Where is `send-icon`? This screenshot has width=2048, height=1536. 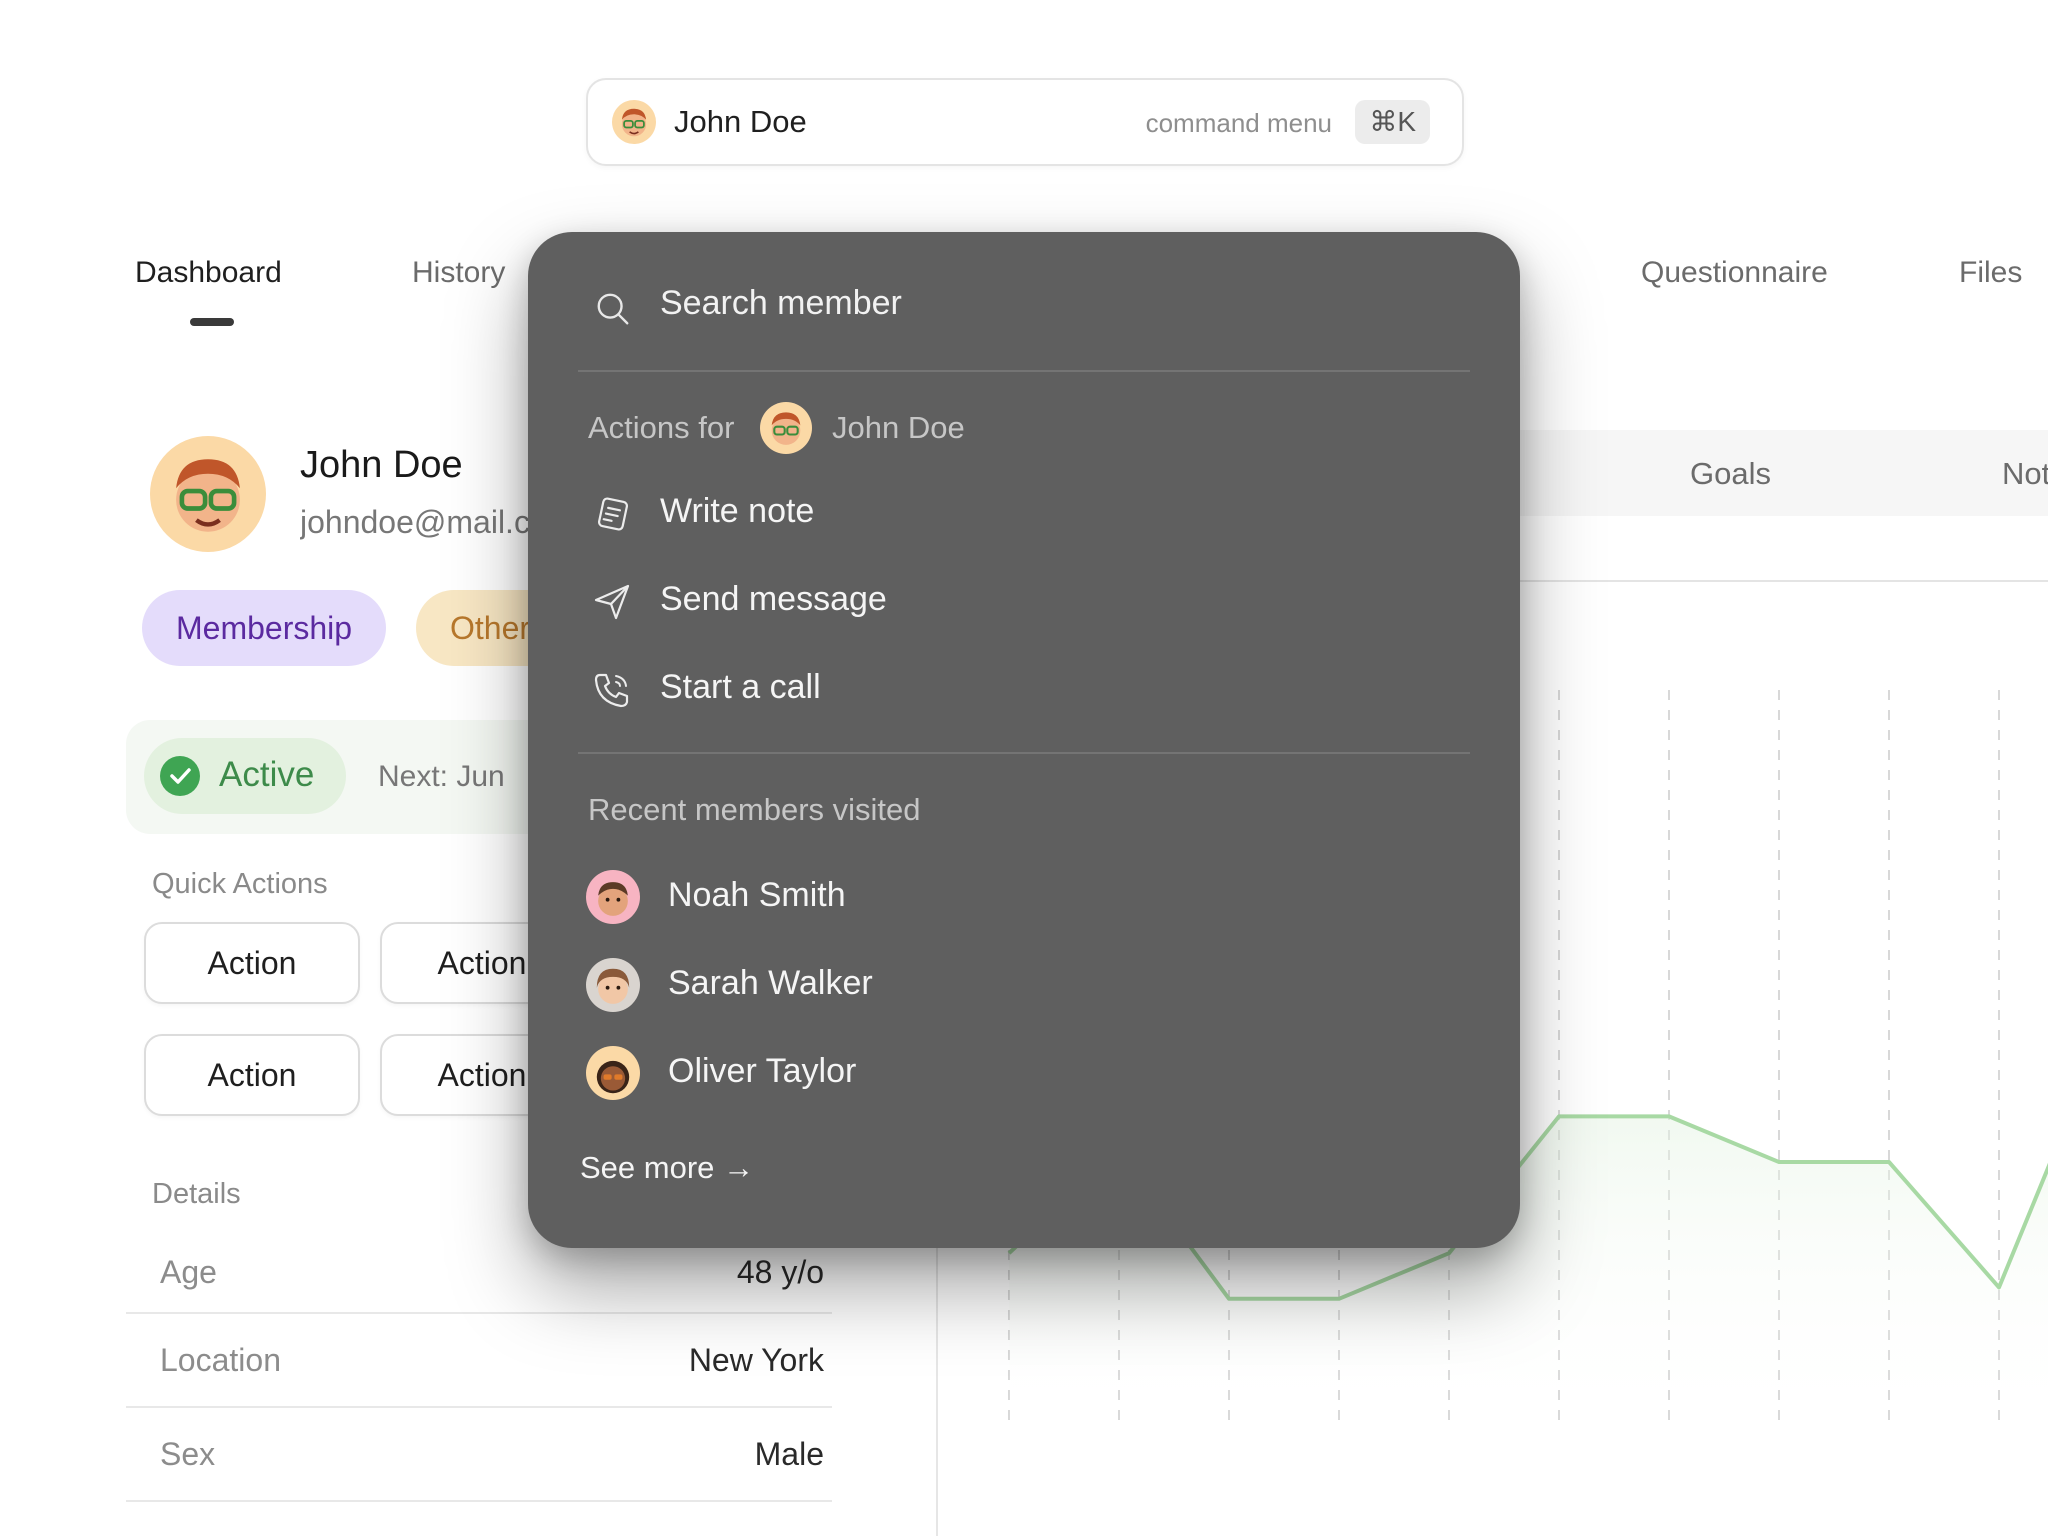
send-icon is located at coordinates (612, 602).